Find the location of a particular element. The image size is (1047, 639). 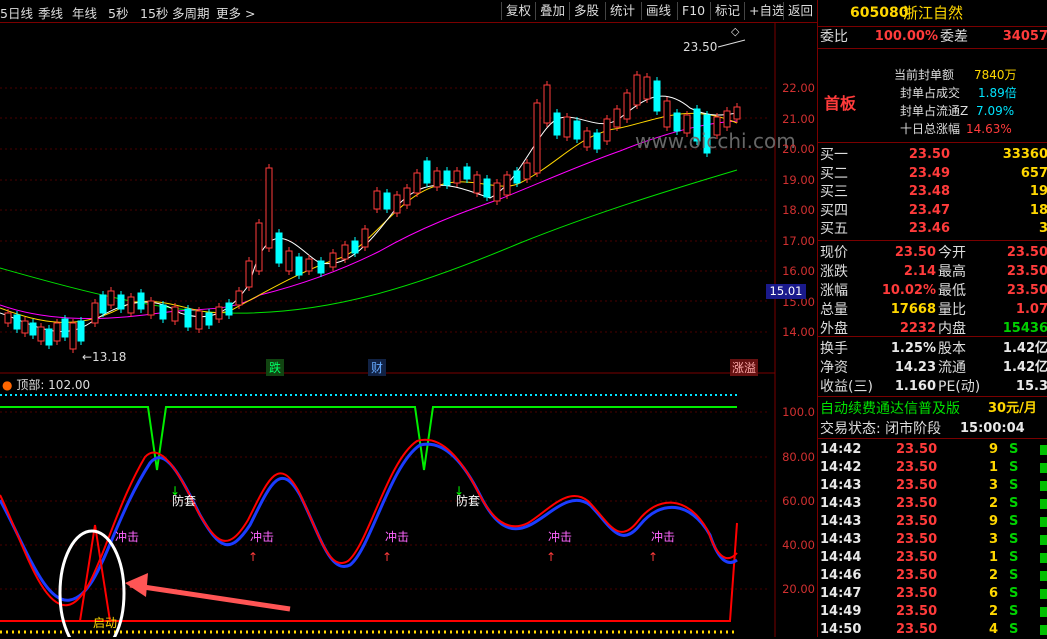

stat-row: 净资 14.23 流通 1.42亿 is located at coordinates (932, 368).